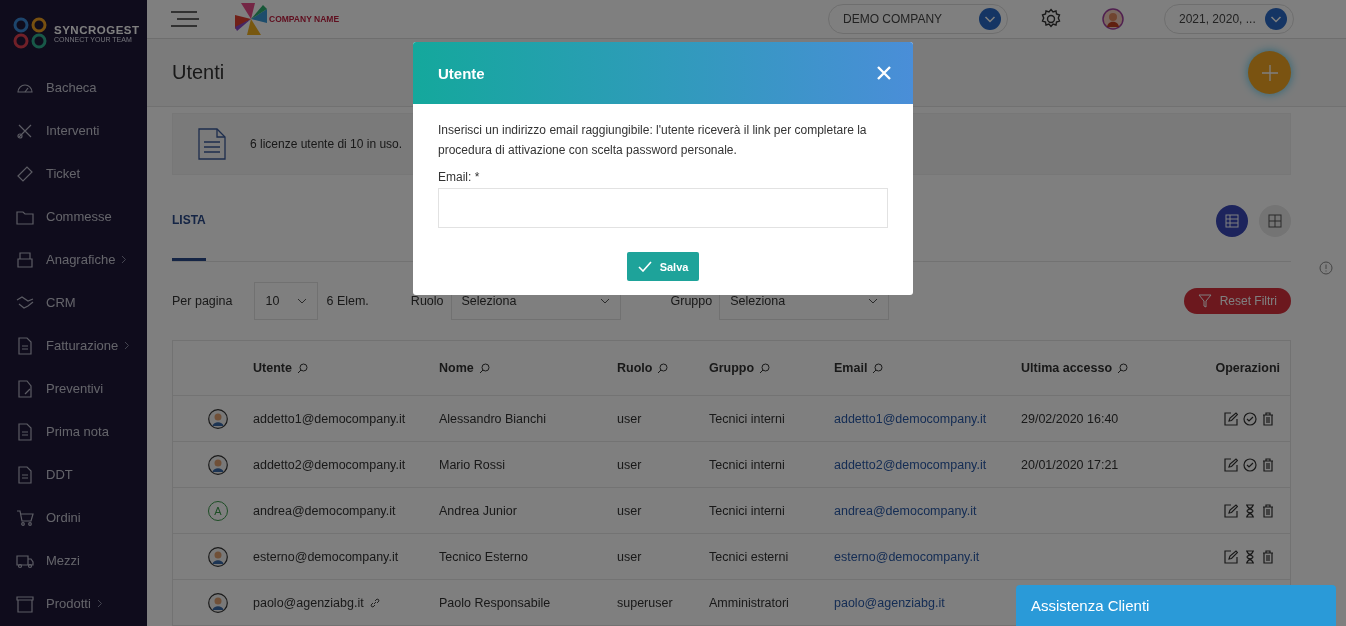 This screenshot has height=626, width=1346. I want to click on dialog-title: Utente, so click(461, 73).